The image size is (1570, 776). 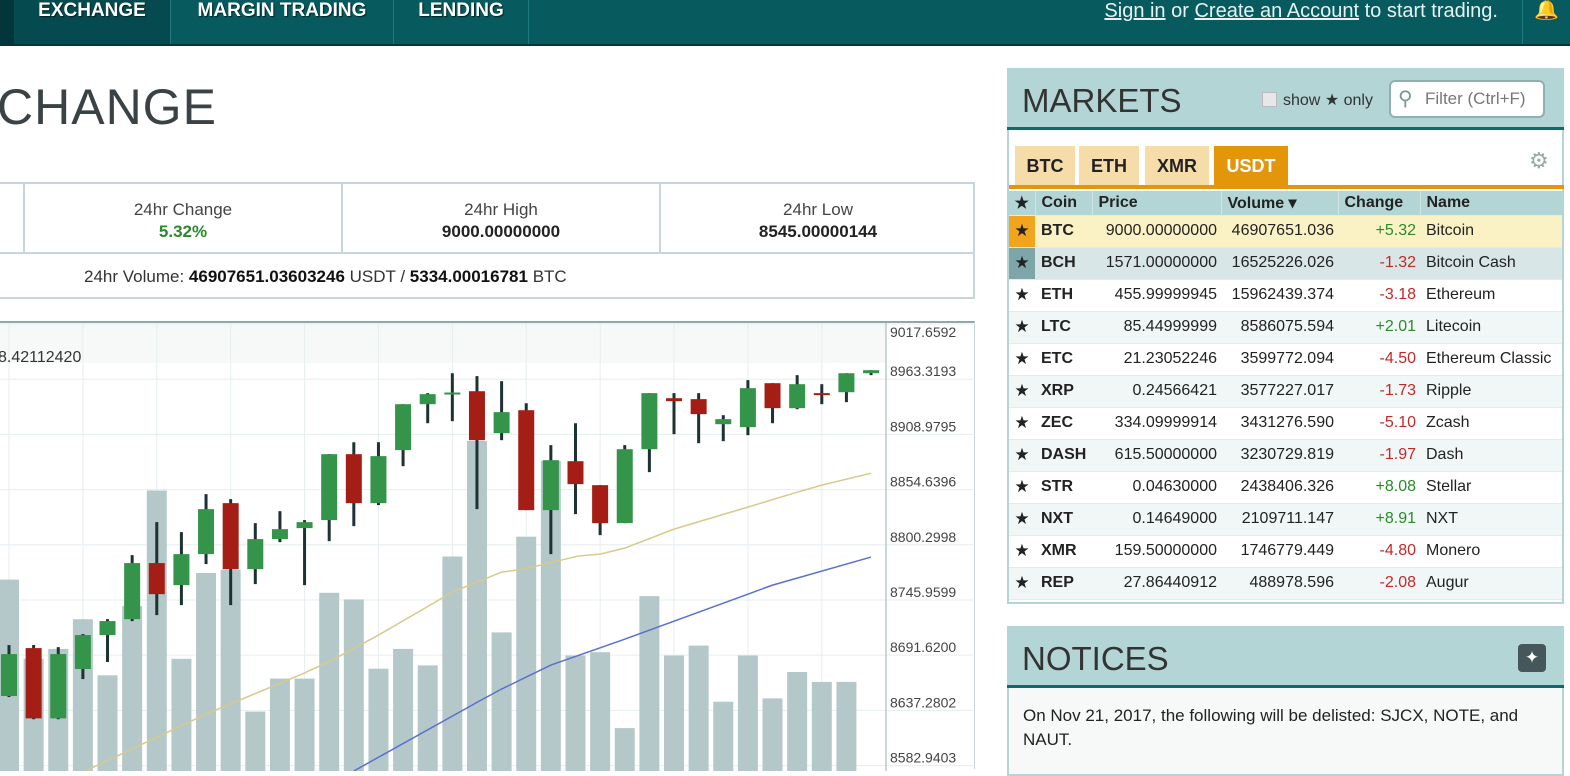 I want to click on market-tab-btc: BTC, so click(x=1045, y=166).